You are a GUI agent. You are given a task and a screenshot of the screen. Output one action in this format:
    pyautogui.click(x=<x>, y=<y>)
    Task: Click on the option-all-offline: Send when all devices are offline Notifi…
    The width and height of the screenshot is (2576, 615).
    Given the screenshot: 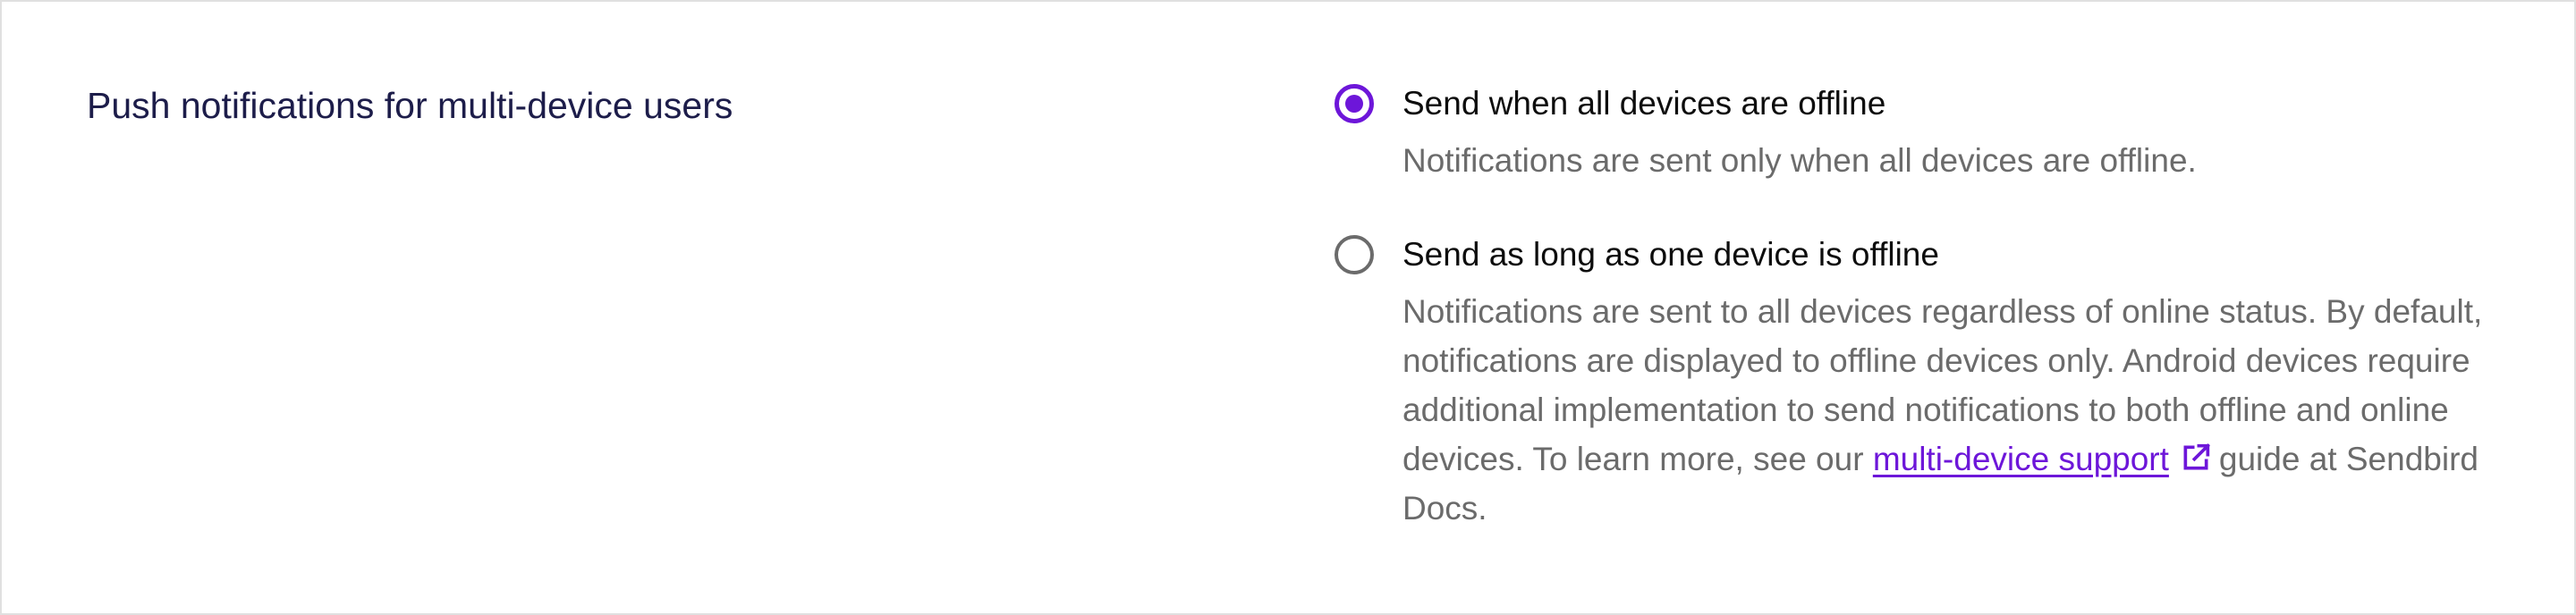 What is the action you would take?
    pyautogui.click(x=1925, y=132)
    